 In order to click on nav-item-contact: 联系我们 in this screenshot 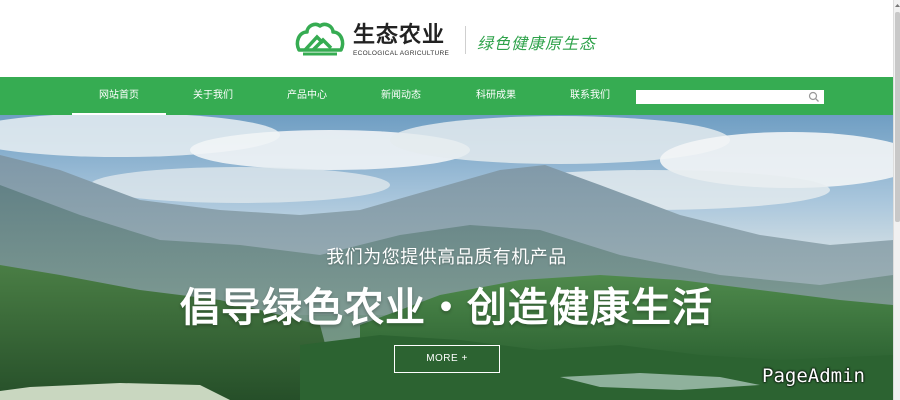, I will do `click(590, 96)`.